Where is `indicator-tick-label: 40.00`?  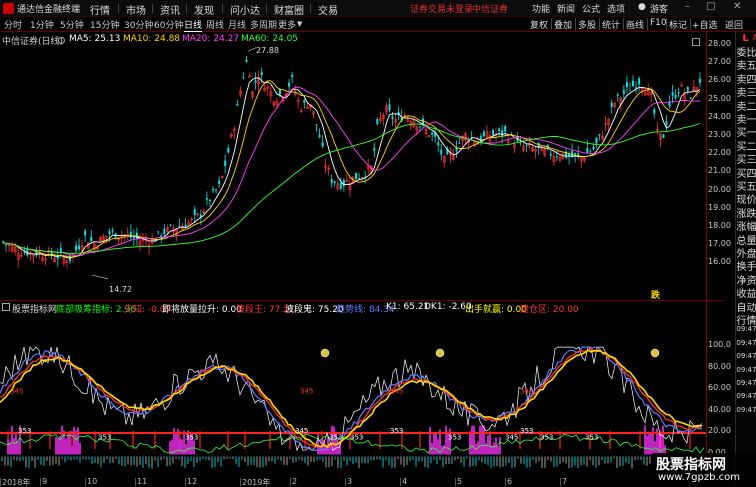 indicator-tick-label: 40.00 is located at coordinates (719, 409).